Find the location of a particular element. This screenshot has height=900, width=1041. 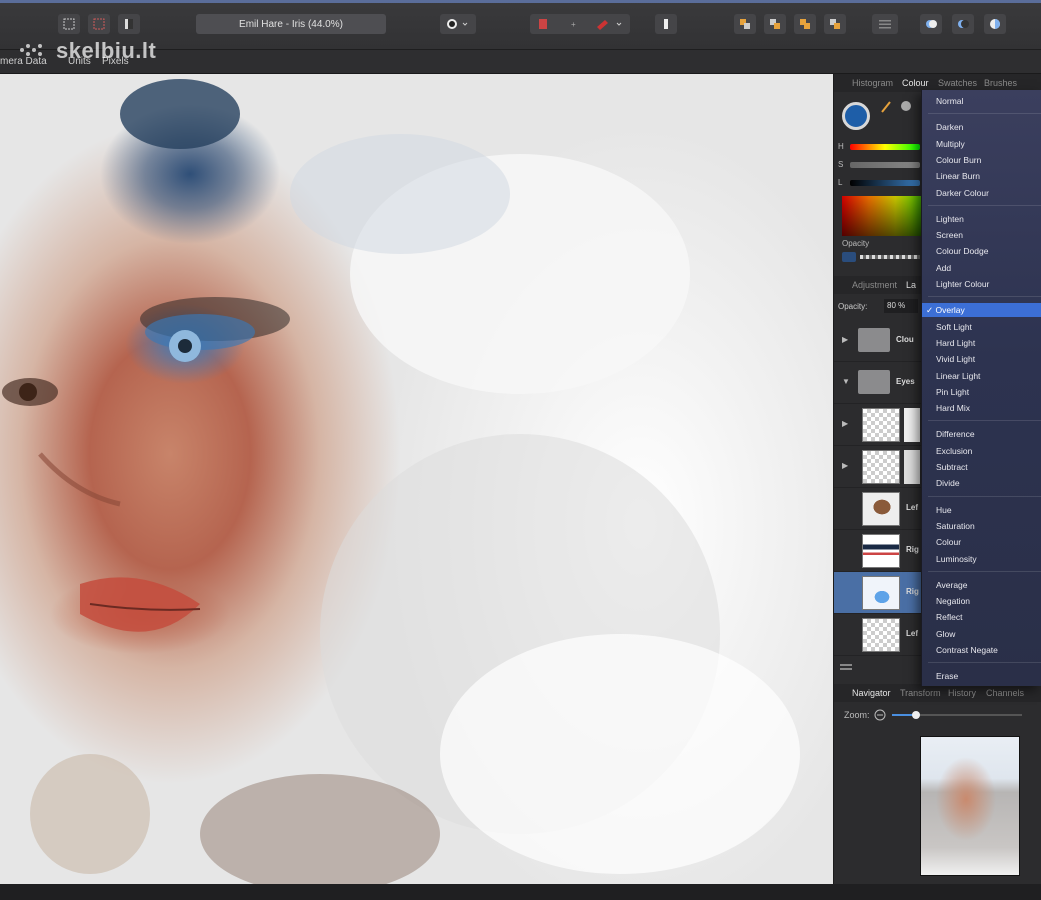

pencil-icon is located at coordinates (666, 24).